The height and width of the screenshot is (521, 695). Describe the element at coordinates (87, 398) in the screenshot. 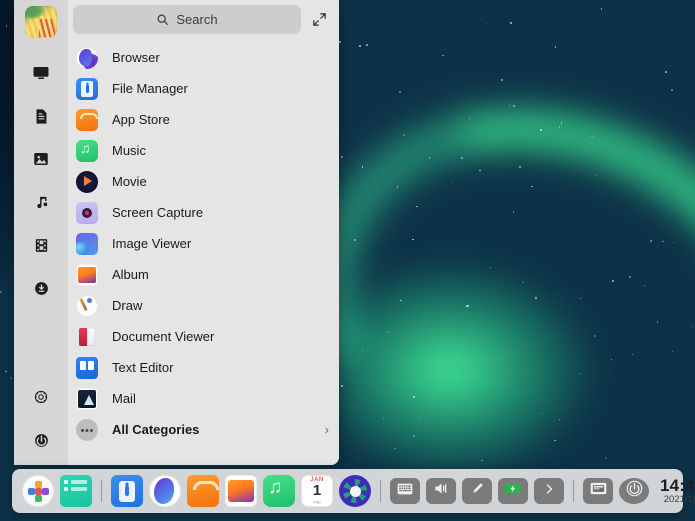

I see `mail-icon` at that location.